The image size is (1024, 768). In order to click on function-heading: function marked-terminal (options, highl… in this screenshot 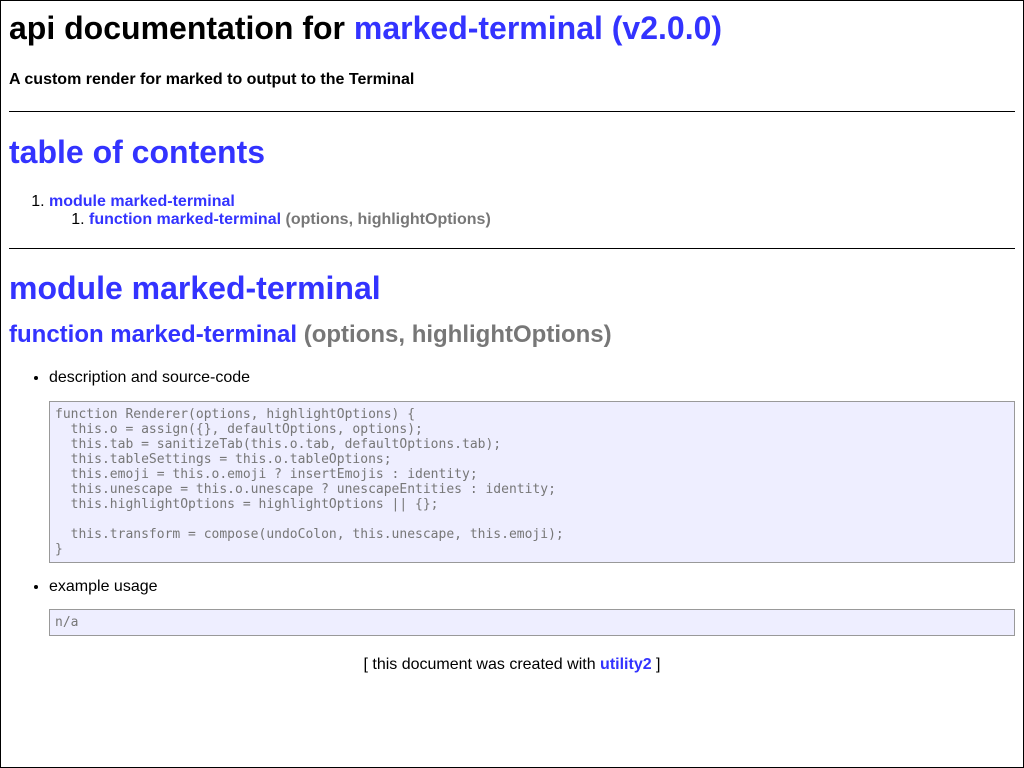, I will do `click(512, 335)`.